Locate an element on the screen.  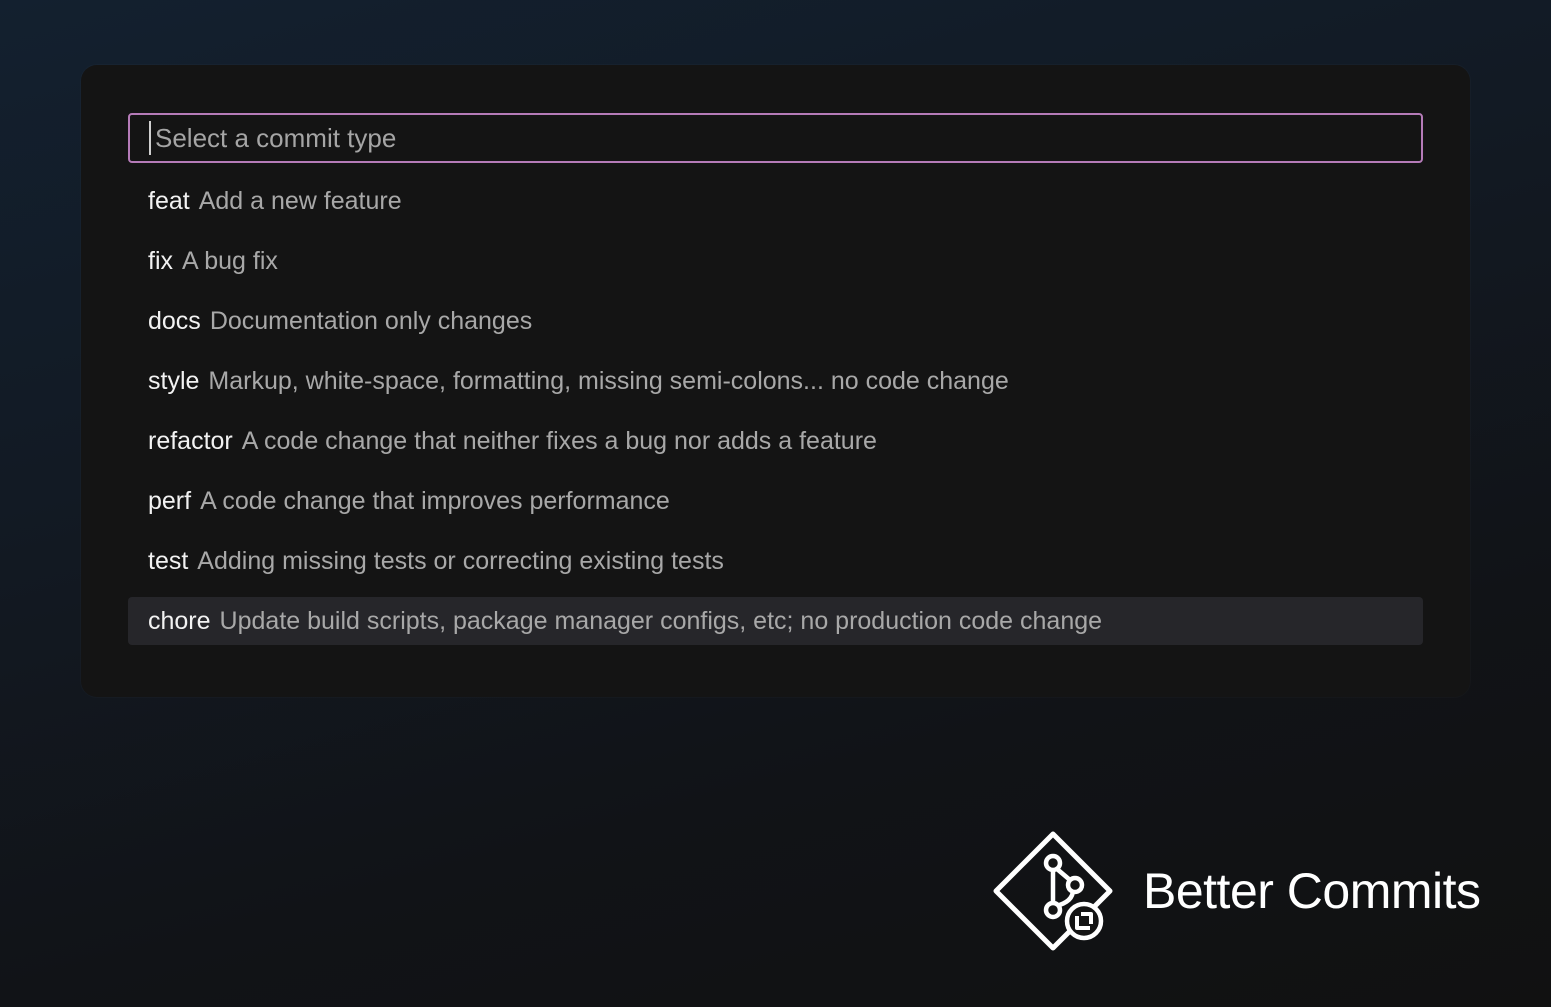
commit-type-description: Add a new feature is located at coordinates (300, 200).